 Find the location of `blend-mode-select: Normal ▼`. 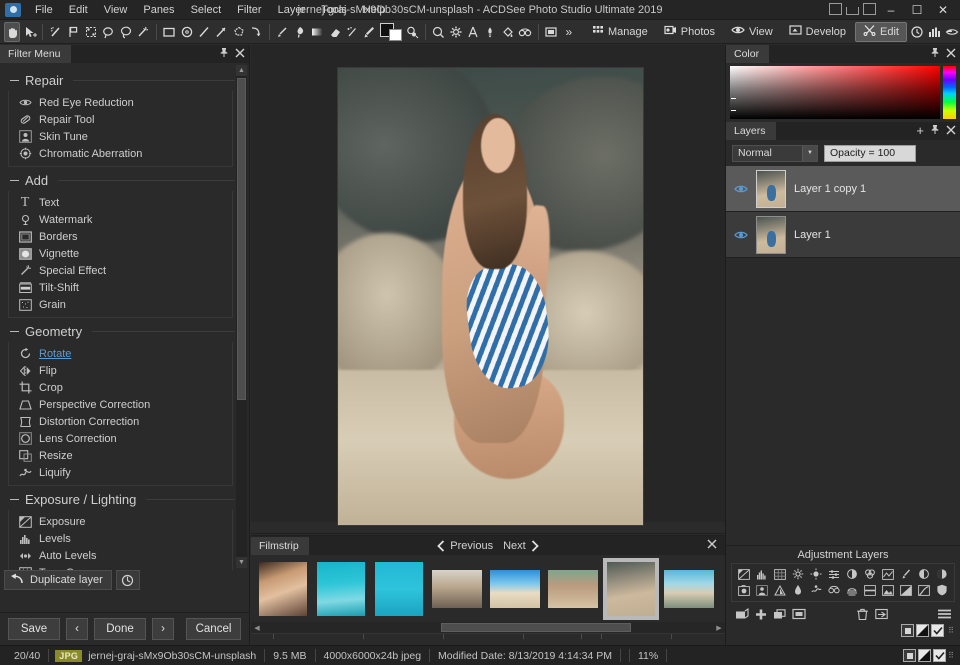

blend-mode-select: Normal ▼ is located at coordinates (775, 153).